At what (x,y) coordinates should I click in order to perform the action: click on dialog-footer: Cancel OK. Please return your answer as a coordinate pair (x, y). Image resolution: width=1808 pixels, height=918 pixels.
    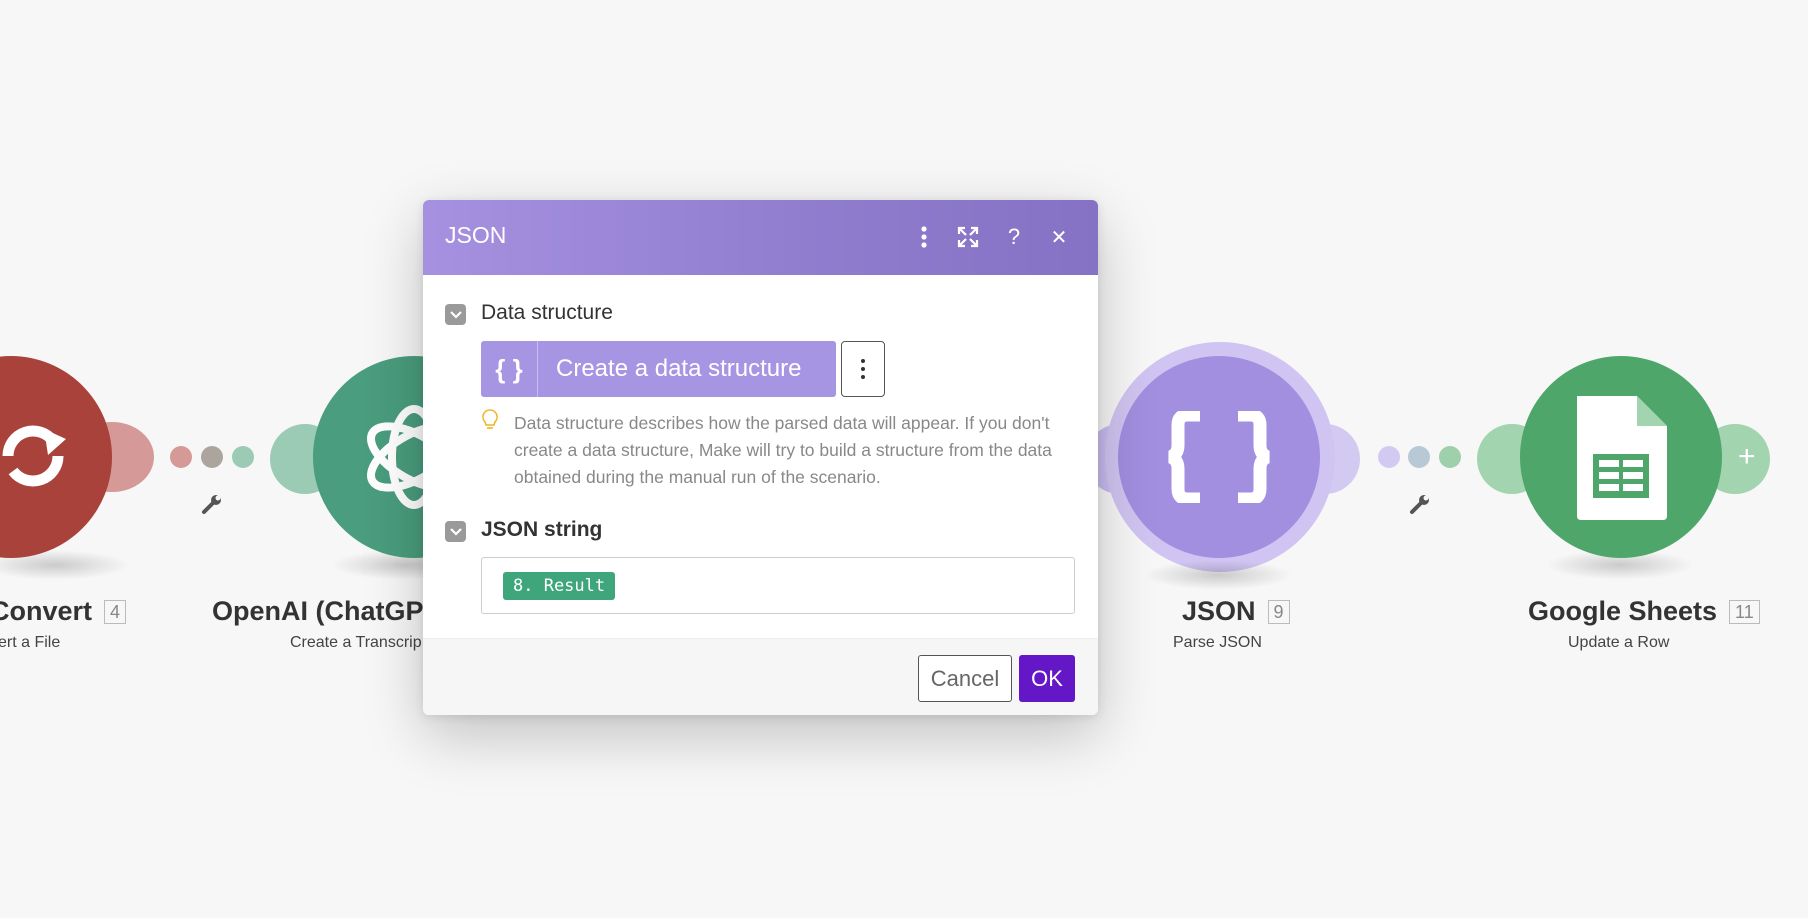
    Looking at the image, I should click on (760, 676).